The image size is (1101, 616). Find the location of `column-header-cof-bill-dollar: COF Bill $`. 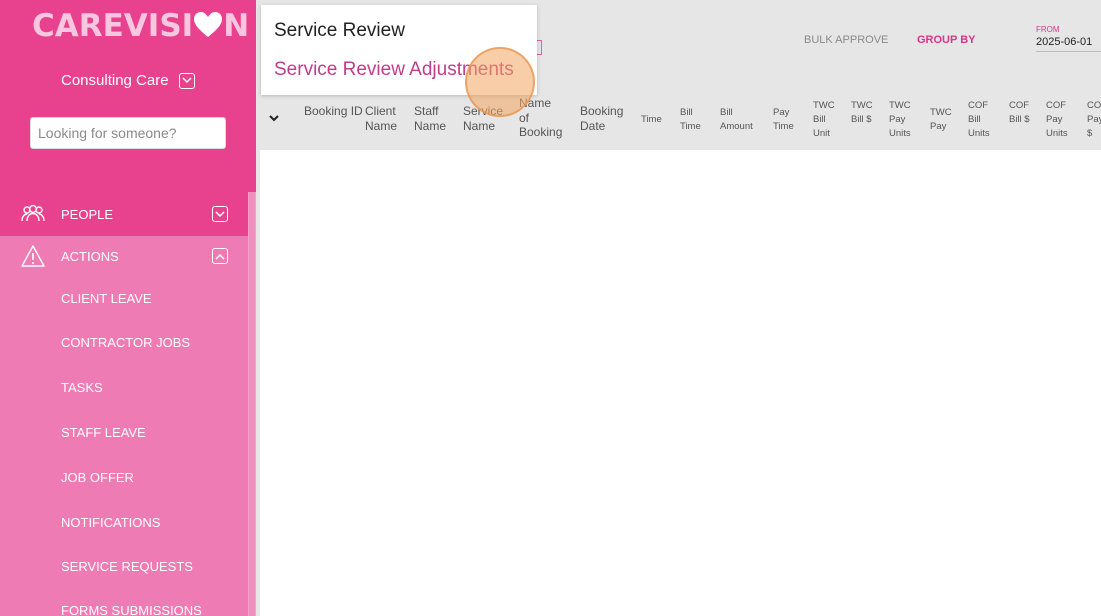

column-header-cof-bill-dollar: COF Bill $ is located at coordinates (1020, 113).